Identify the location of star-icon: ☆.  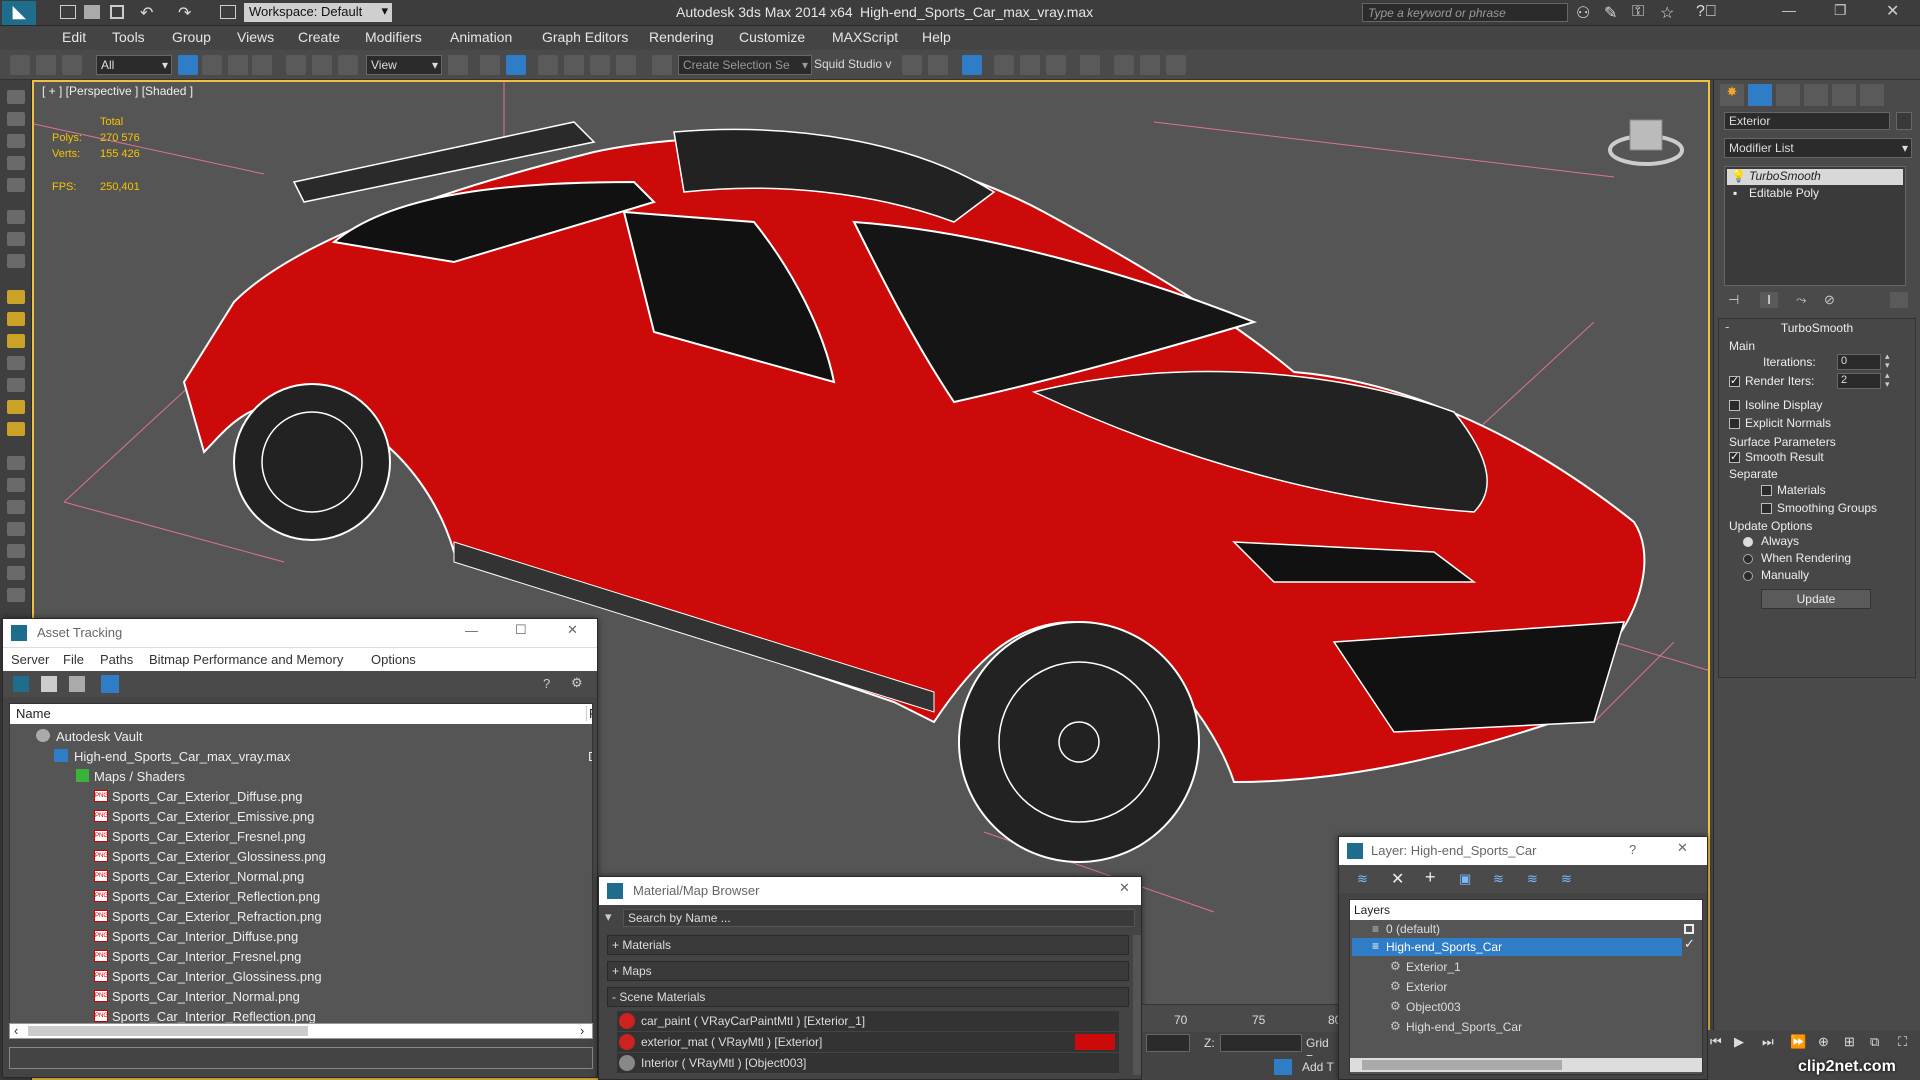
(1667, 13).